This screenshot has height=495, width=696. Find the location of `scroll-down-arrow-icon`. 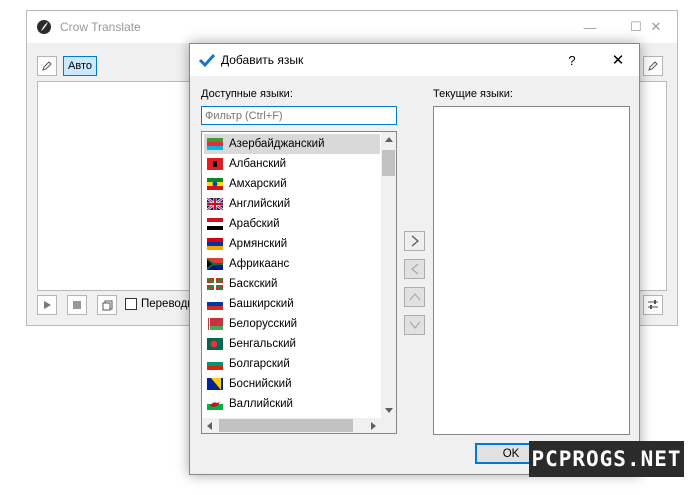

scroll-down-arrow-icon is located at coordinates (388, 410).